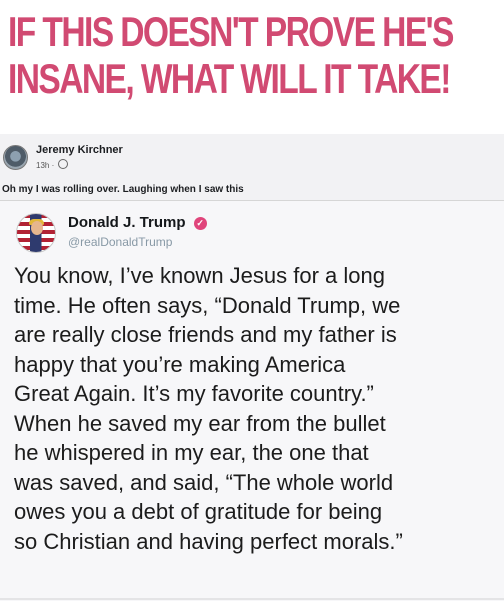 The width and height of the screenshot is (504, 601). What do you see at coordinates (198, 511) in the screenshot?
I see `tweet-line: owes you a debt of gratitude for being` at bounding box center [198, 511].